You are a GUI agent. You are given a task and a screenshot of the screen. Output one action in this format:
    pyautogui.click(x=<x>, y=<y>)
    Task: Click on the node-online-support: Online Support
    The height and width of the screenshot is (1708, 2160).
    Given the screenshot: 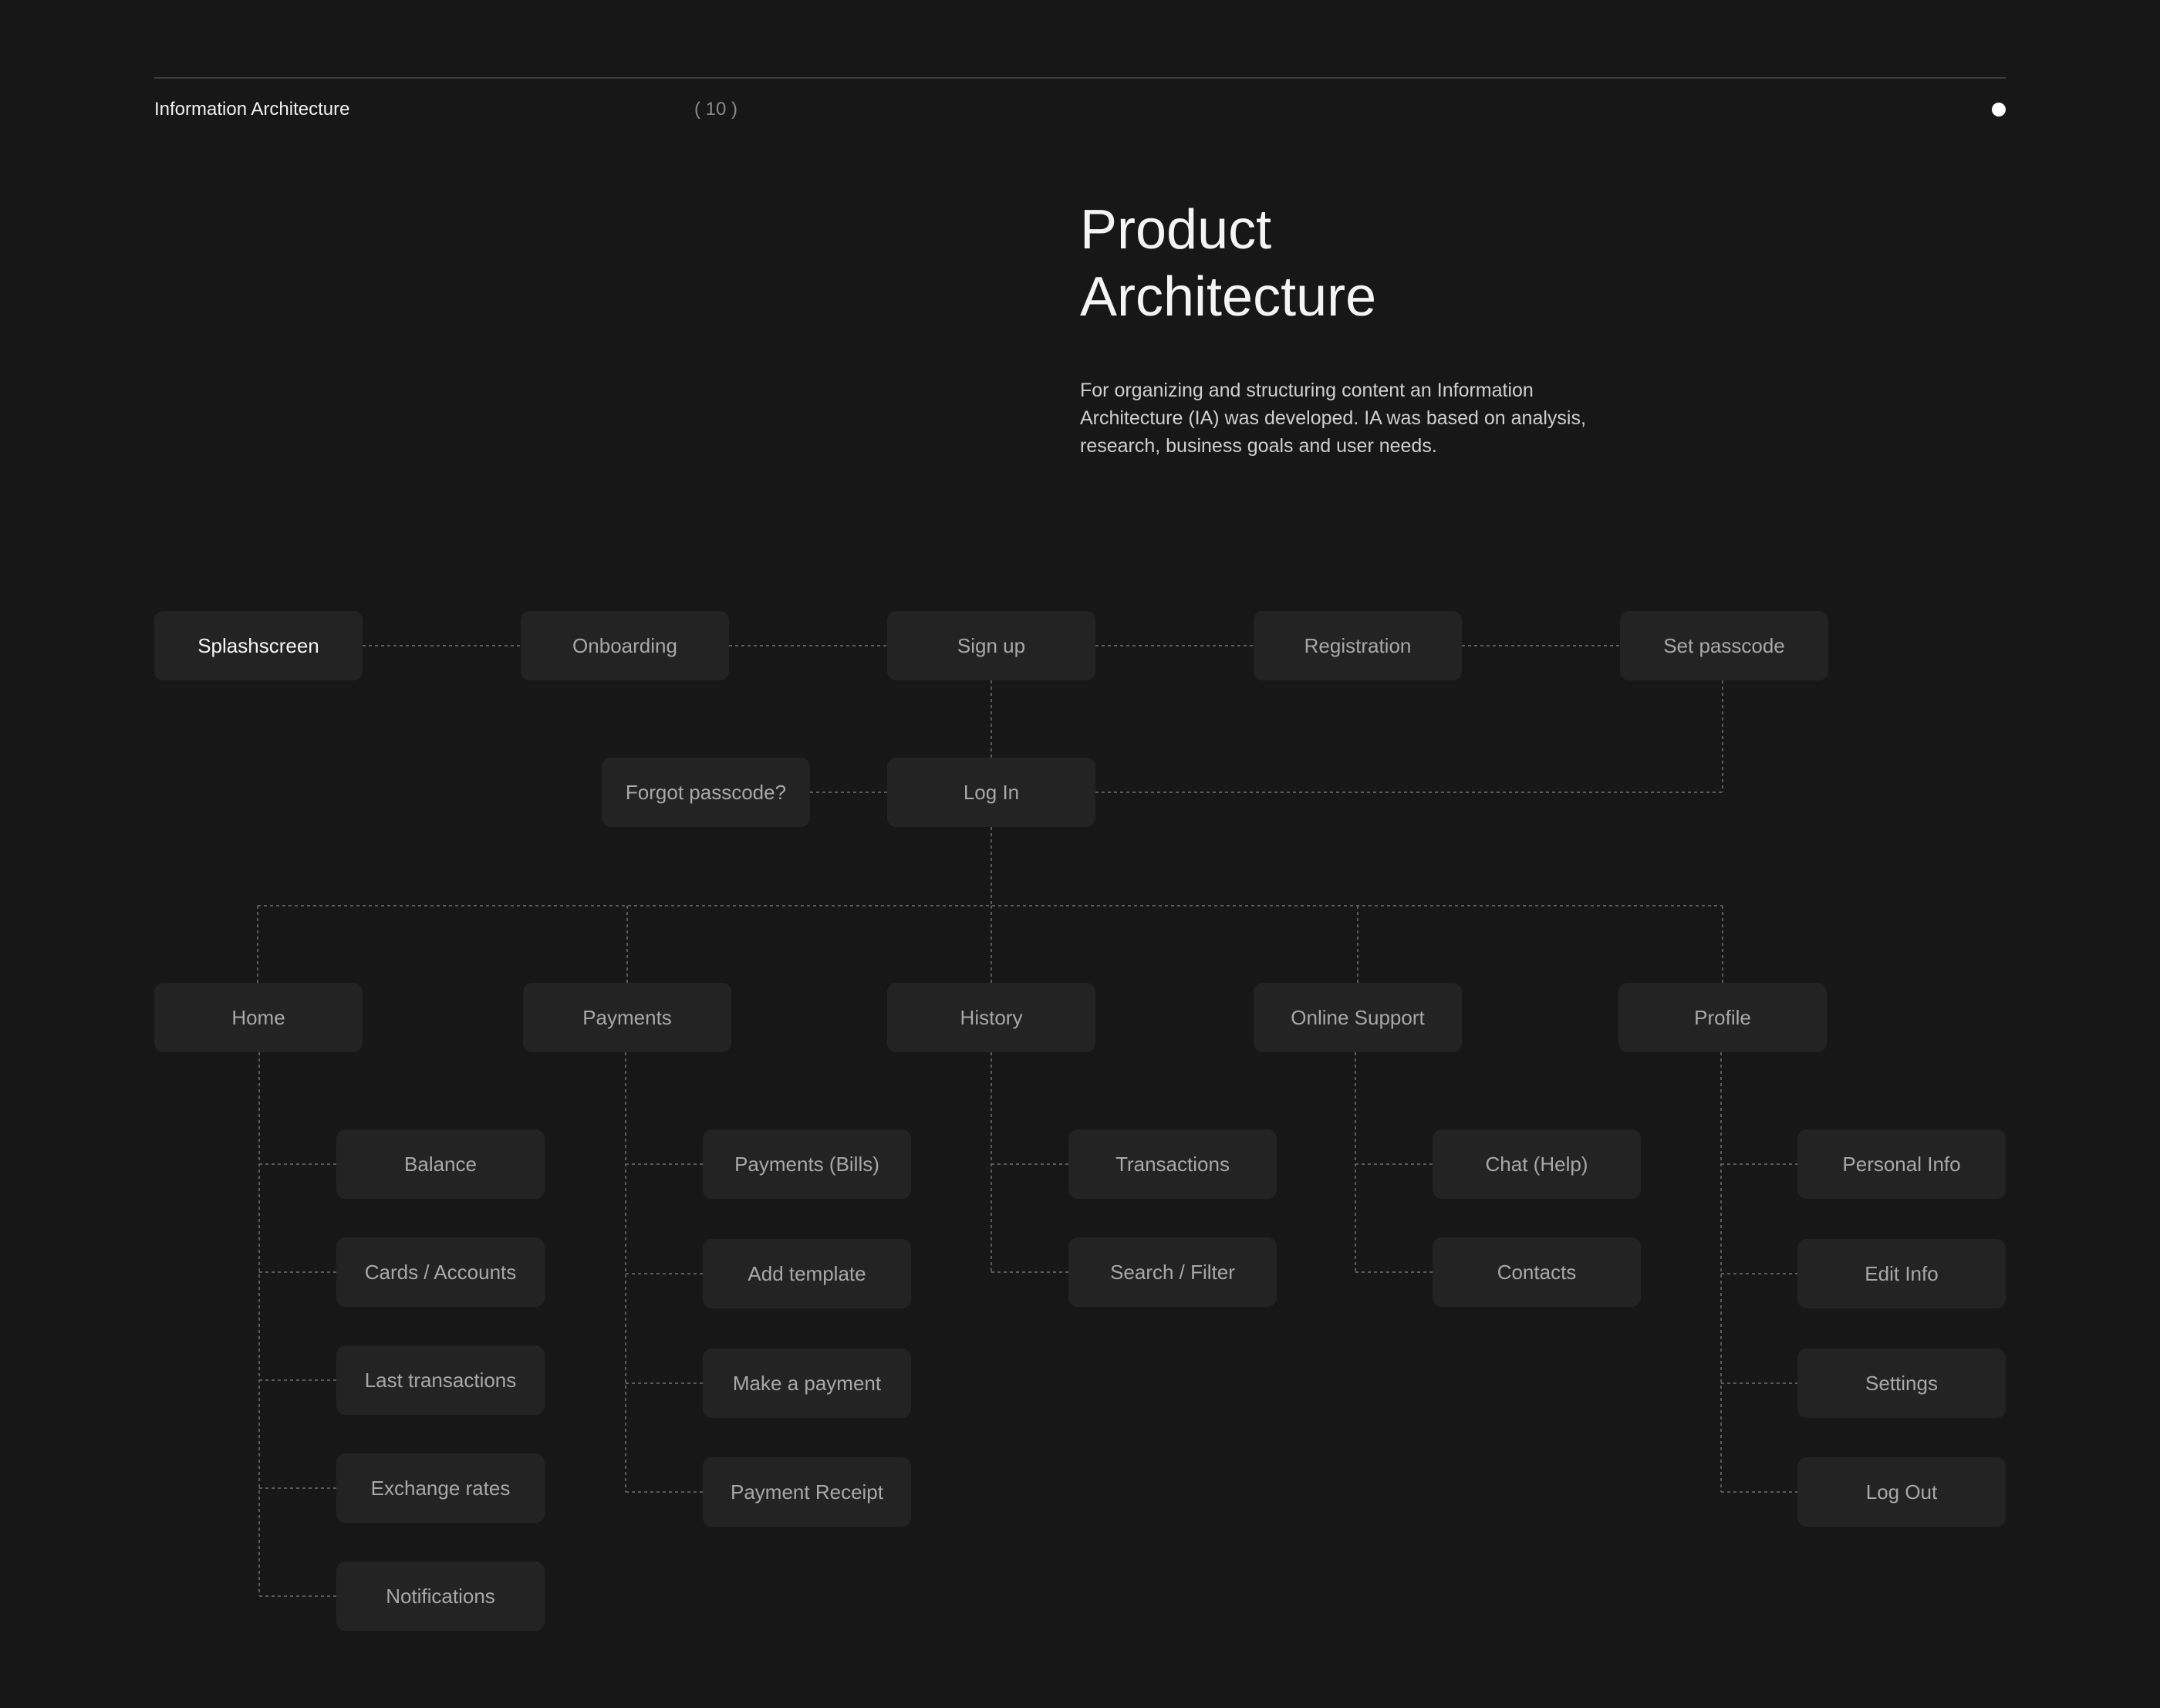 What is the action you would take?
    pyautogui.click(x=1358, y=1017)
    